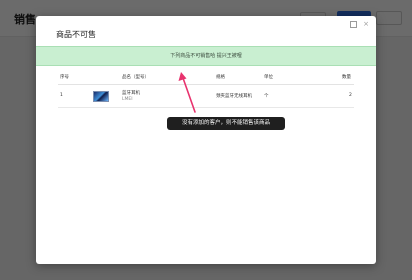 This screenshot has height=280, width=412. What do you see at coordinates (220, 77) in the screenshot?
I see `col-spec: 规格` at bounding box center [220, 77].